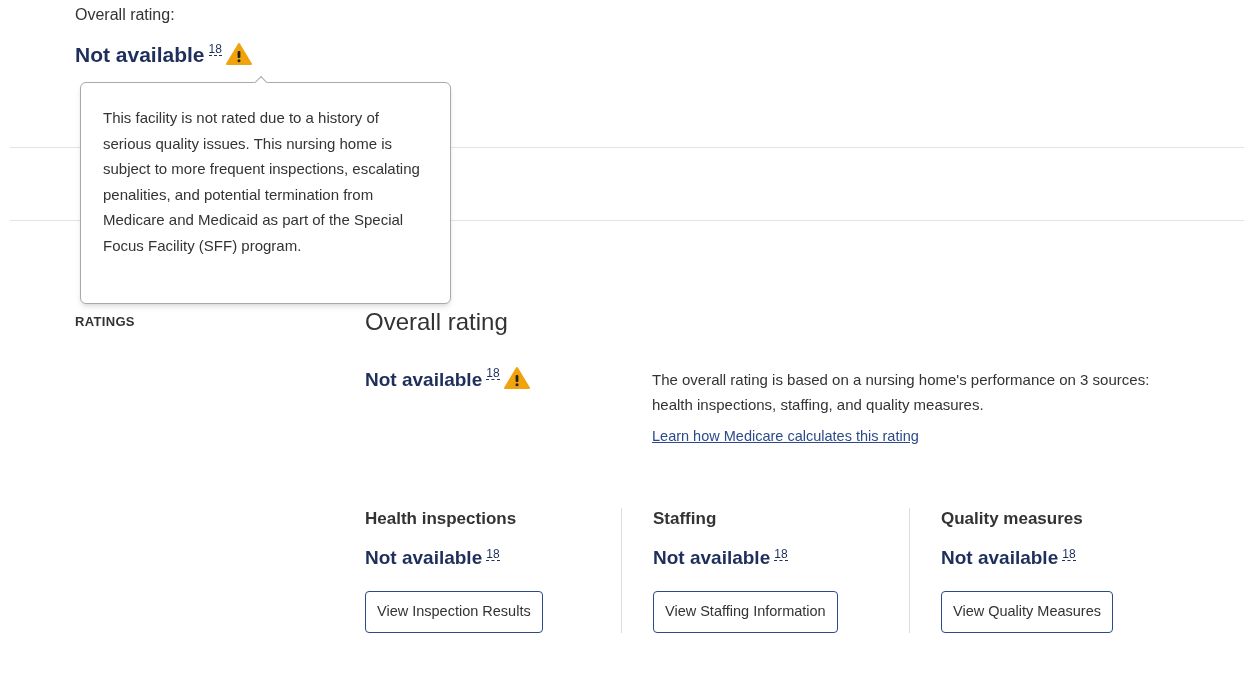  I want to click on category-heading: Quality measures, so click(1012, 518).